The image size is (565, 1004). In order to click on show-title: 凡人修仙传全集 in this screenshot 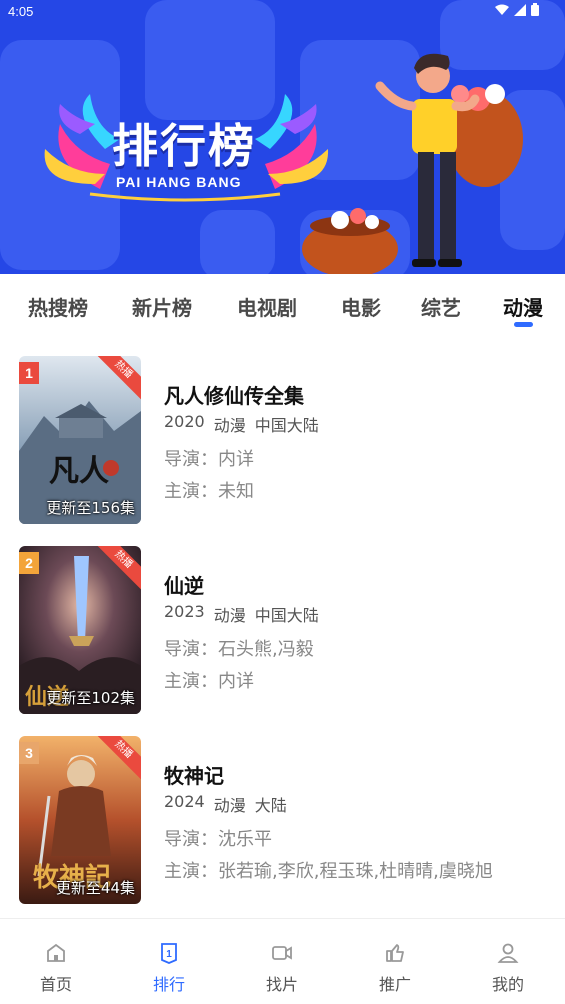, I will do `click(234, 394)`.